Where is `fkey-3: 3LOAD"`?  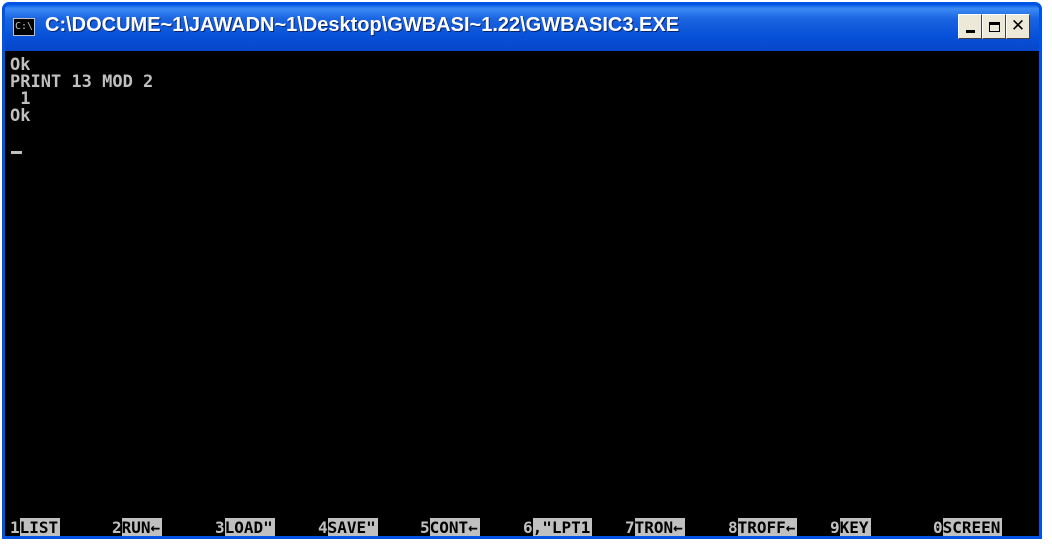 fkey-3: 3LOAD" is located at coordinates (245, 527).